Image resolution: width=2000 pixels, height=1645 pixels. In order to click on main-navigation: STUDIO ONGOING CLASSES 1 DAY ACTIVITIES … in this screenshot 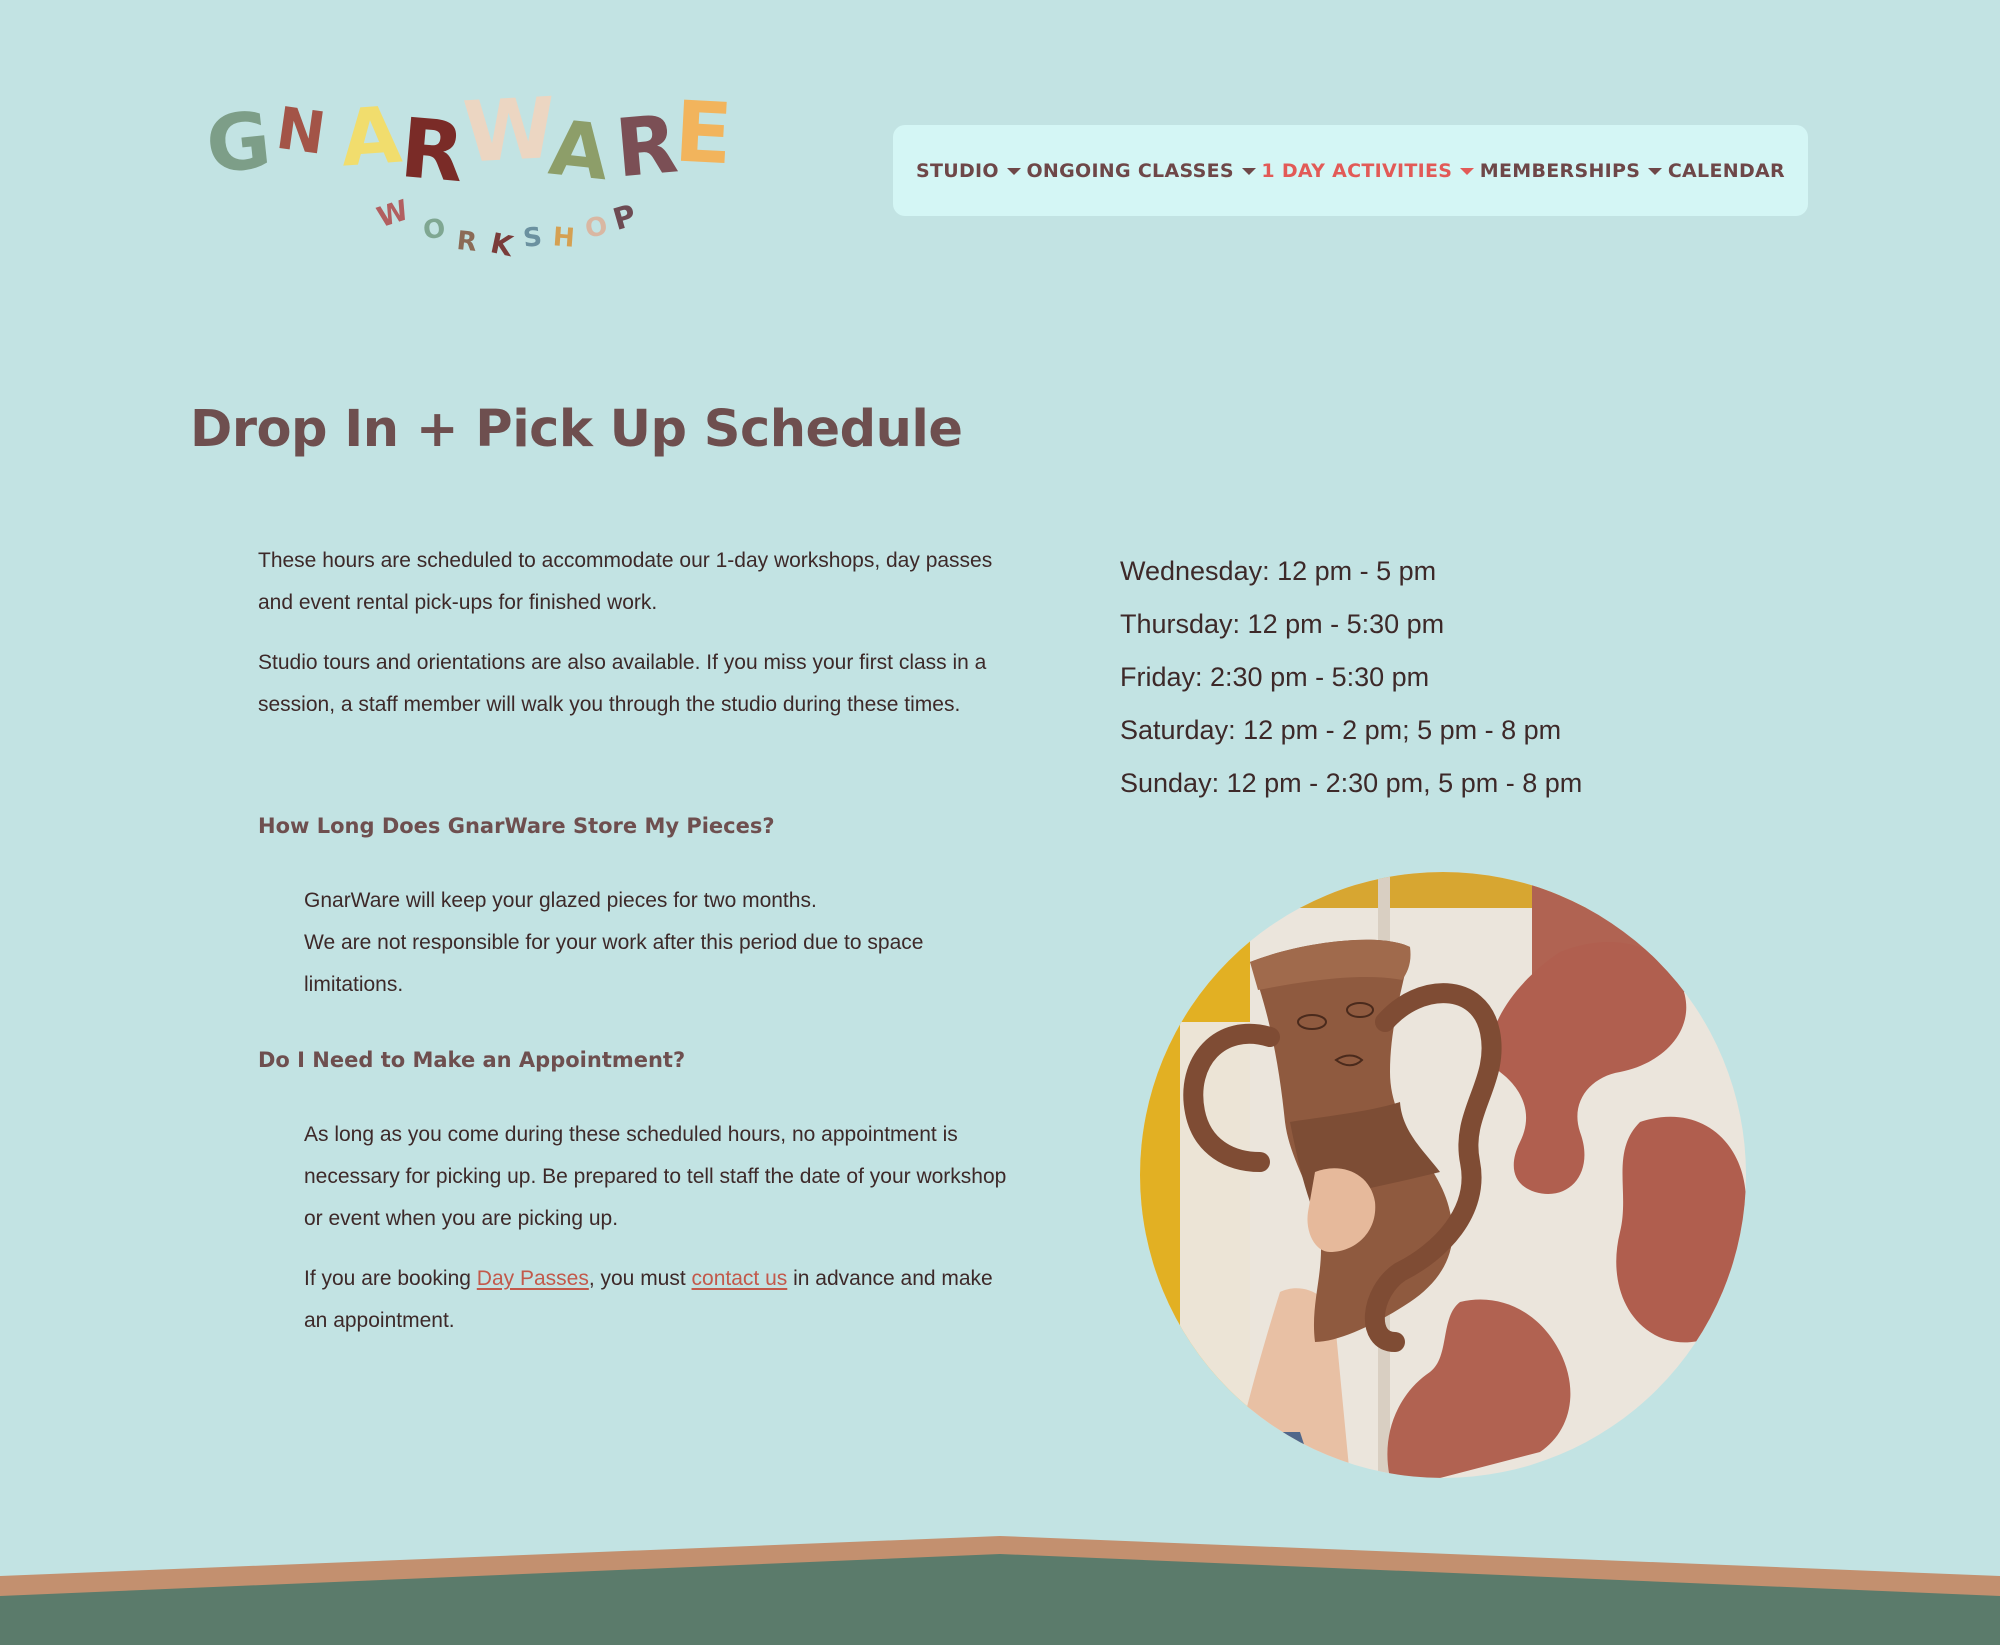, I will do `click(1350, 170)`.